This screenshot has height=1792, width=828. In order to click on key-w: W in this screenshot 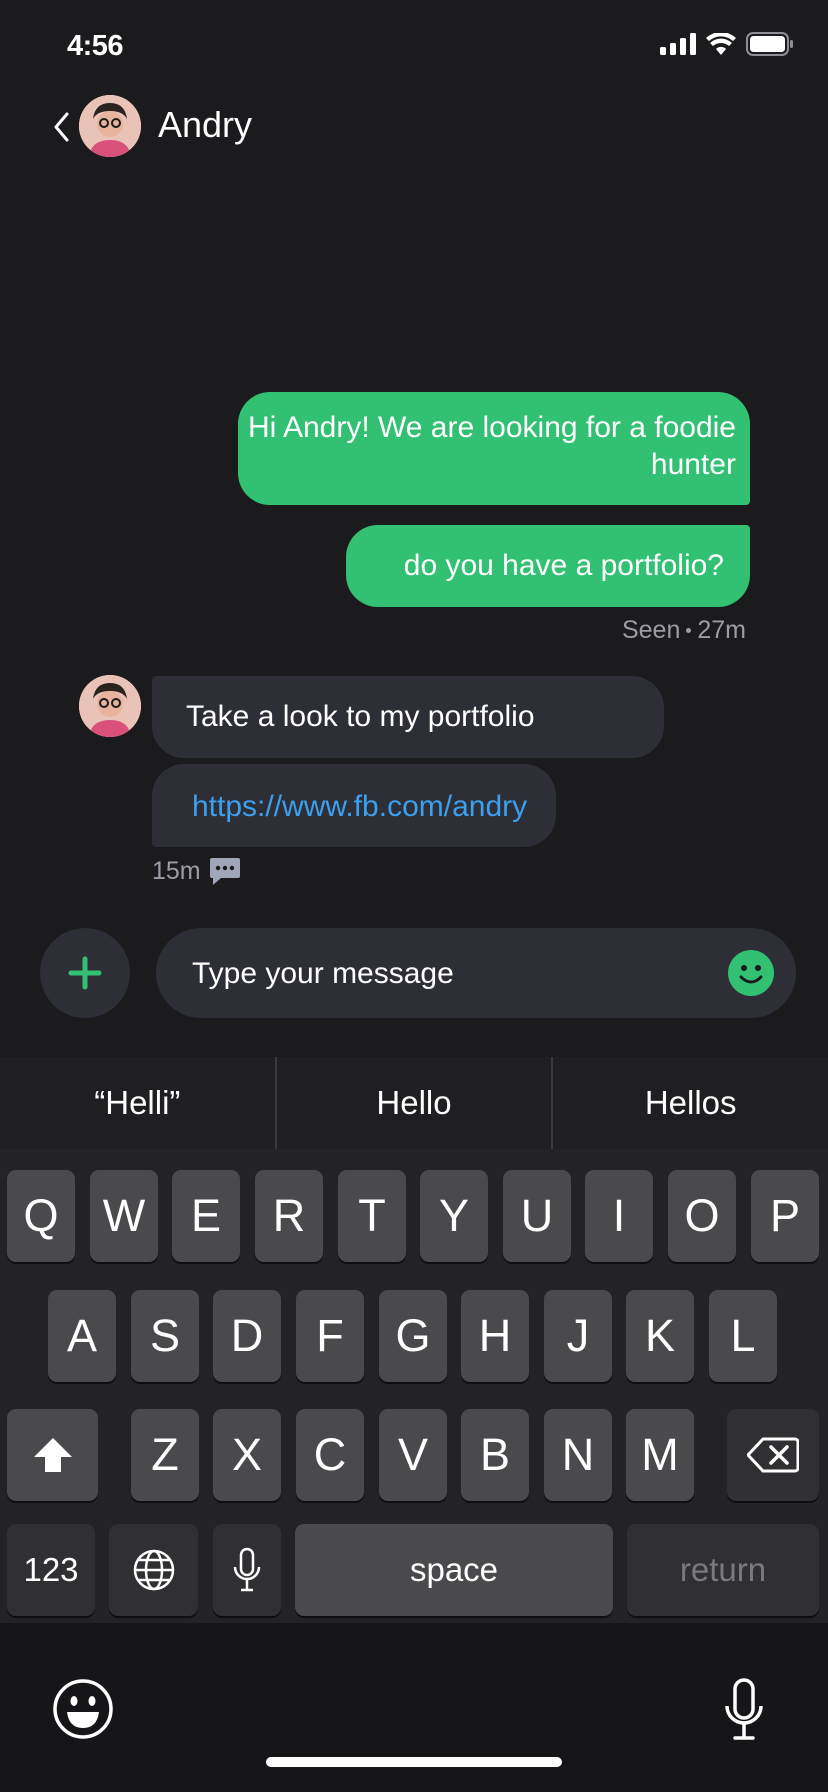, I will do `click(124, 1216)`.